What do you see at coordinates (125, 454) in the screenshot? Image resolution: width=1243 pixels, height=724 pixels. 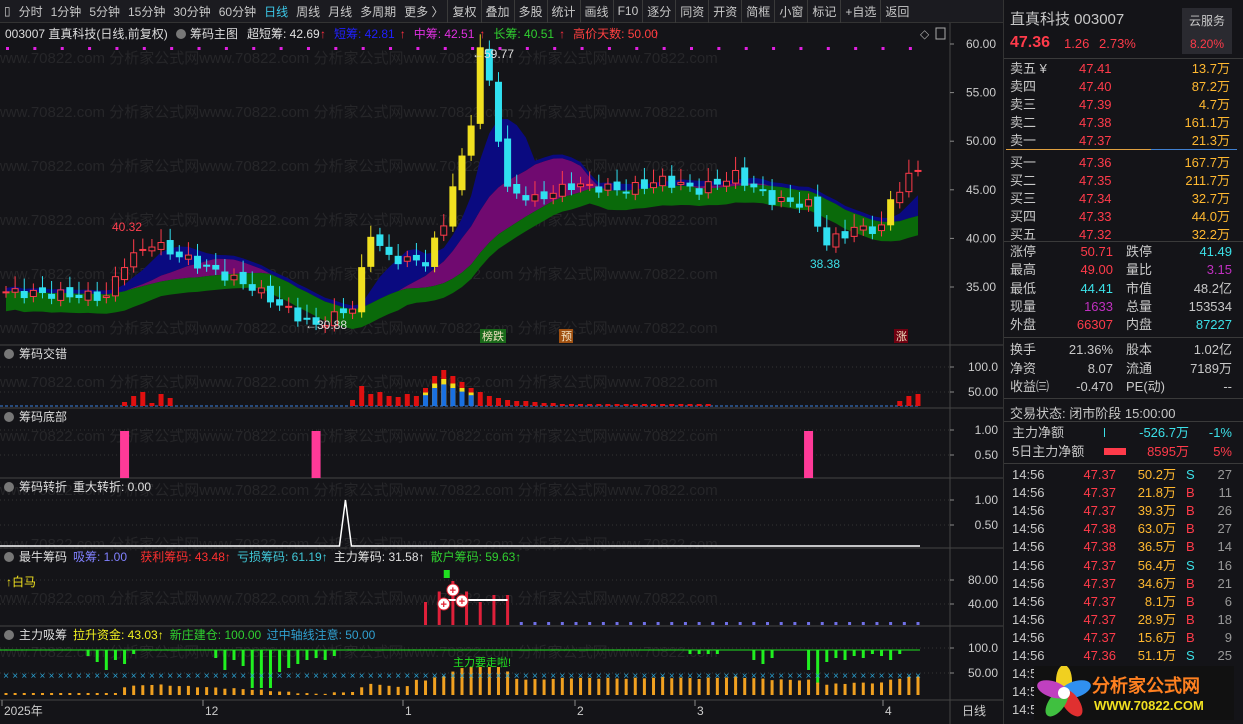 I see `bottom-signal-bar` at bounding box center [125, 454].